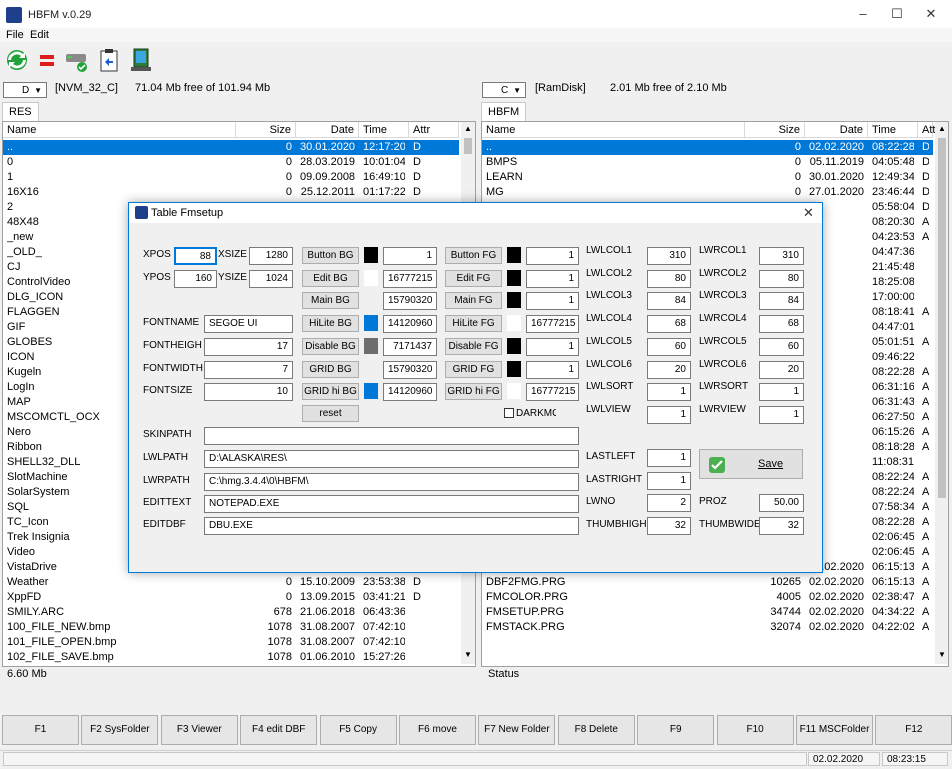 The height and width of the screenshot is (769, 952). Describe the element at coordinates (707, 192) in the screenshot. I see `table-row: MG 0 27.01.2020 23:46:44 D` at that location.